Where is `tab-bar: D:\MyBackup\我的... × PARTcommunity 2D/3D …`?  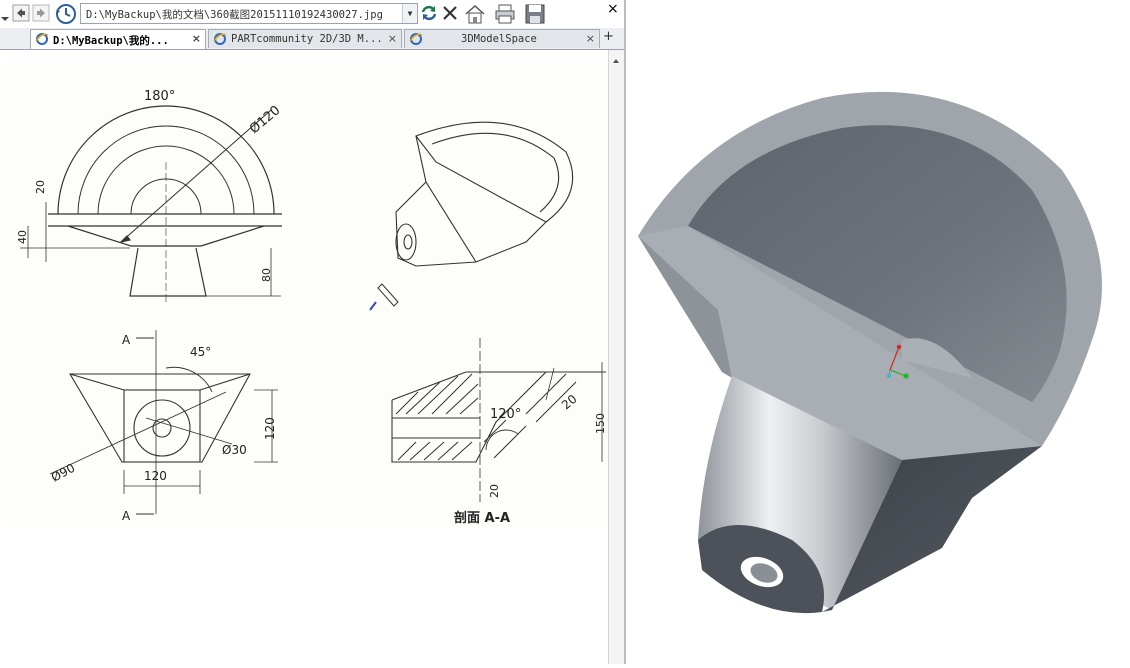 tab-bar: D:\MyBackup\我的... × PARTcommunity 2D/3D … is located at coordinates (312, 39).